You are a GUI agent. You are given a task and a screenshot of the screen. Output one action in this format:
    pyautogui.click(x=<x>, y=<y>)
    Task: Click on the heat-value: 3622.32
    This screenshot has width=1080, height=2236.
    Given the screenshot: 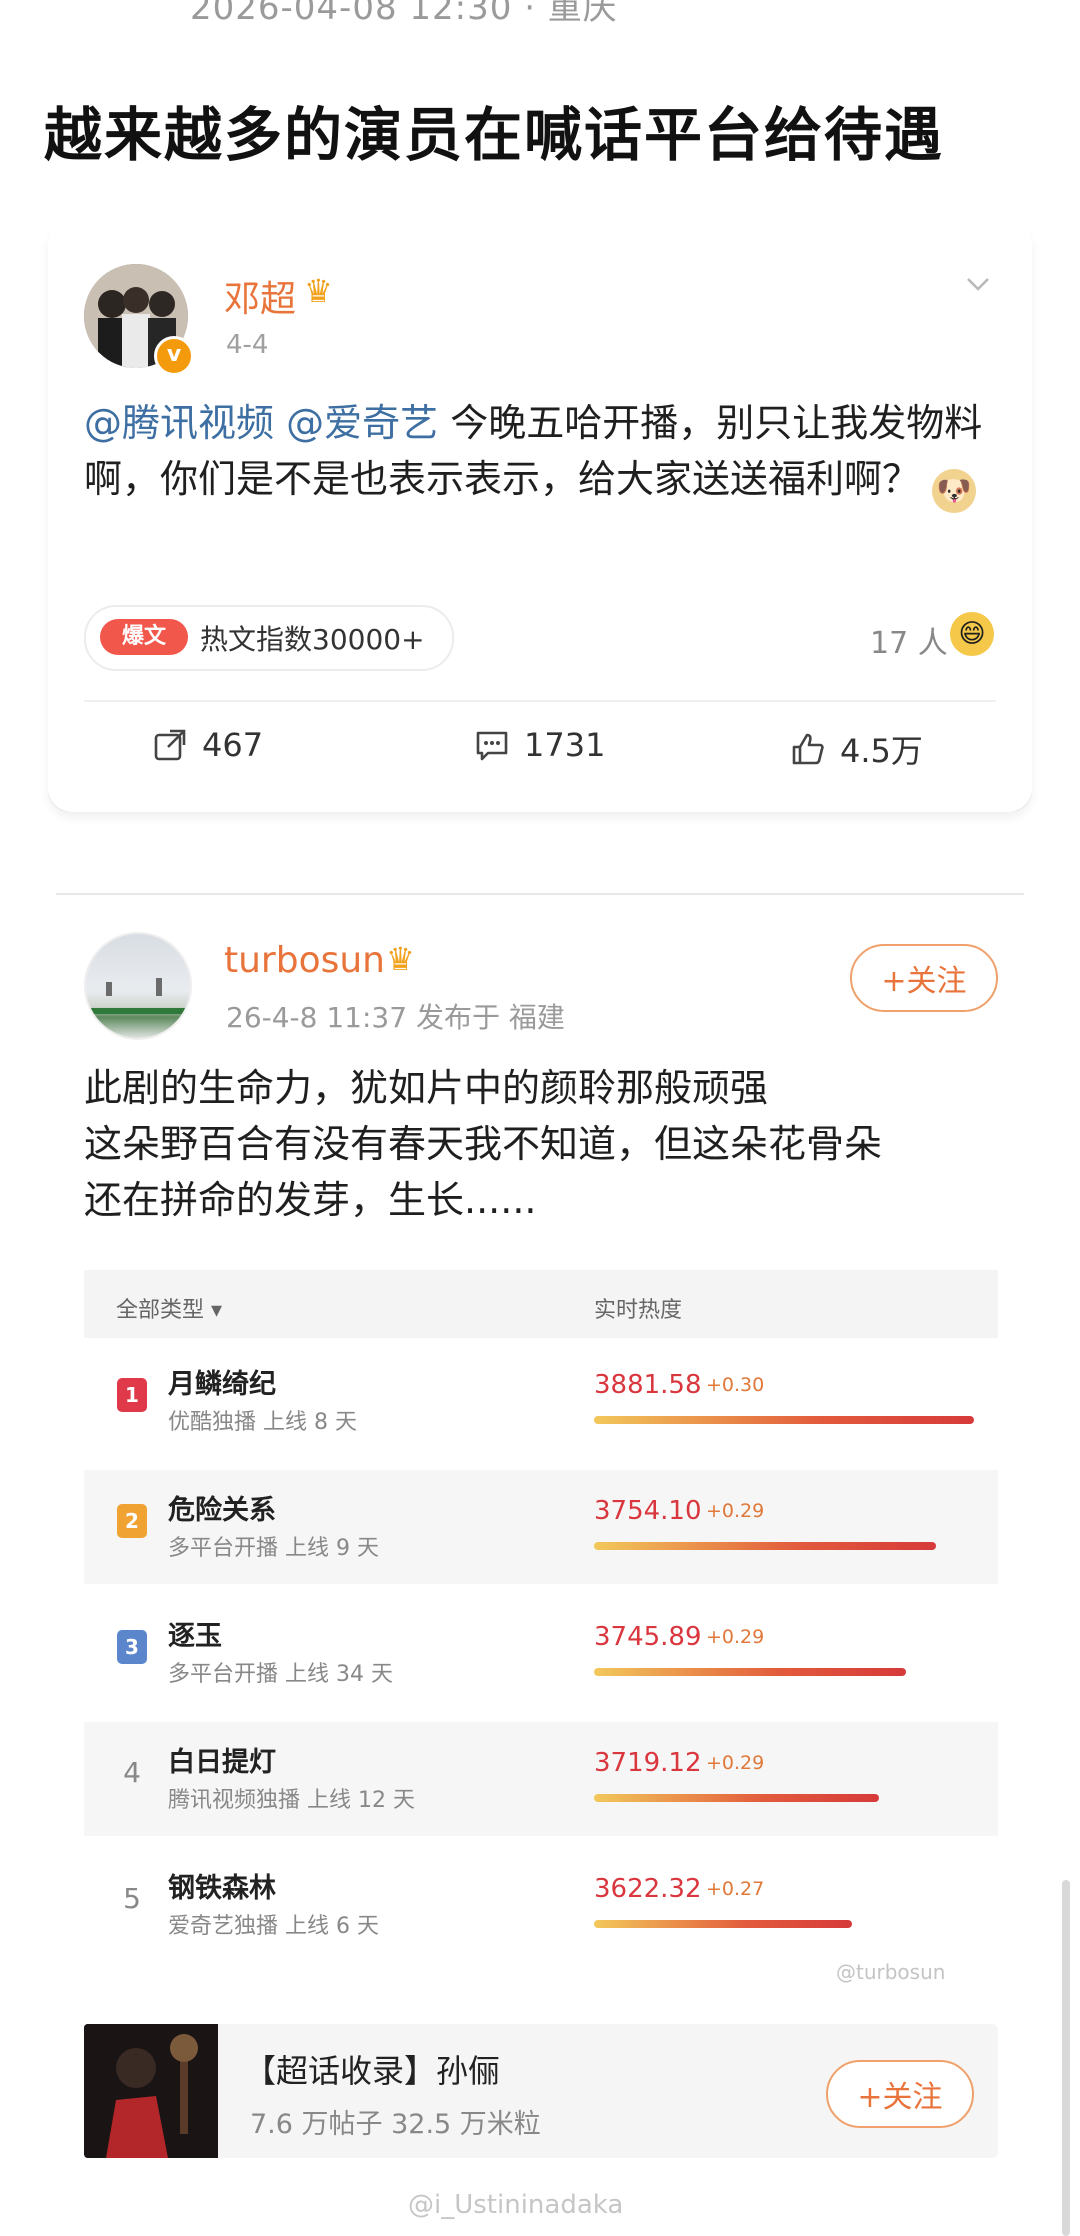 What is the action you would take?
    pyautogui.click(x=648, y=1889)
    